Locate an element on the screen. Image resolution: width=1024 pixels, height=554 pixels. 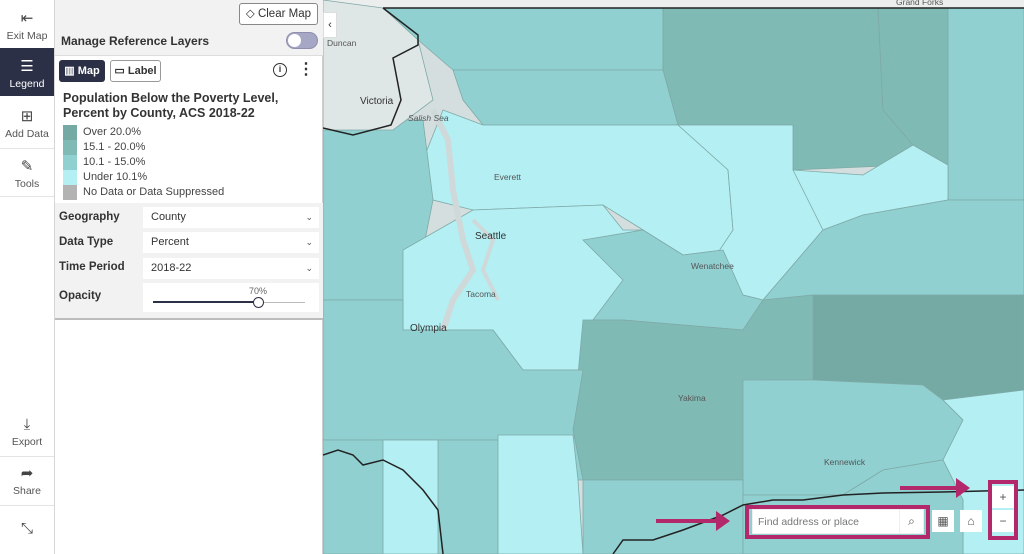
clear-map-button: ◇ Clear Map is located at coordinates (278, 14).